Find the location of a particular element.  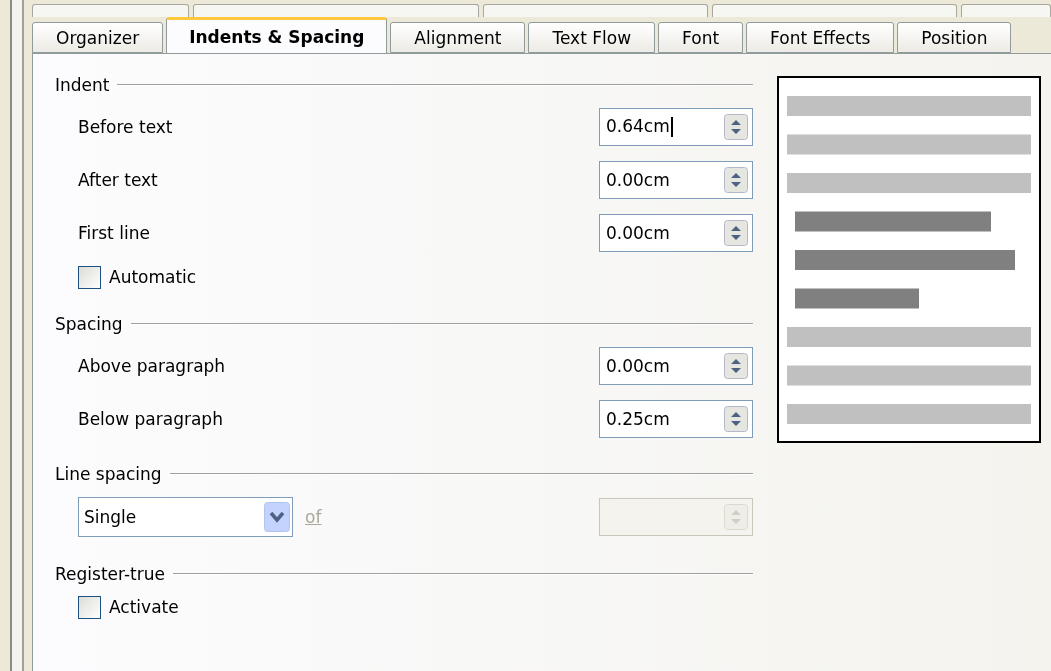

field-label: First line is located at coordinates (114, 232).